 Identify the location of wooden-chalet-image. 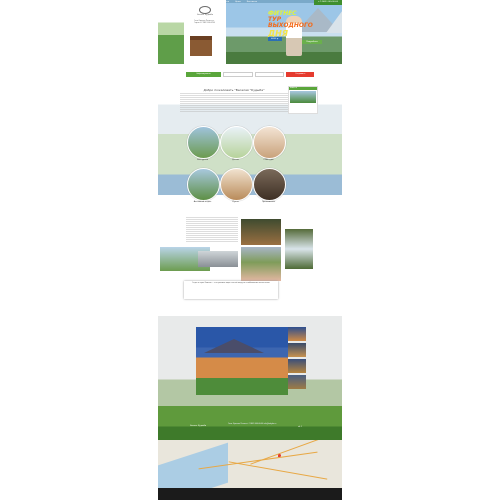
(201, 46).